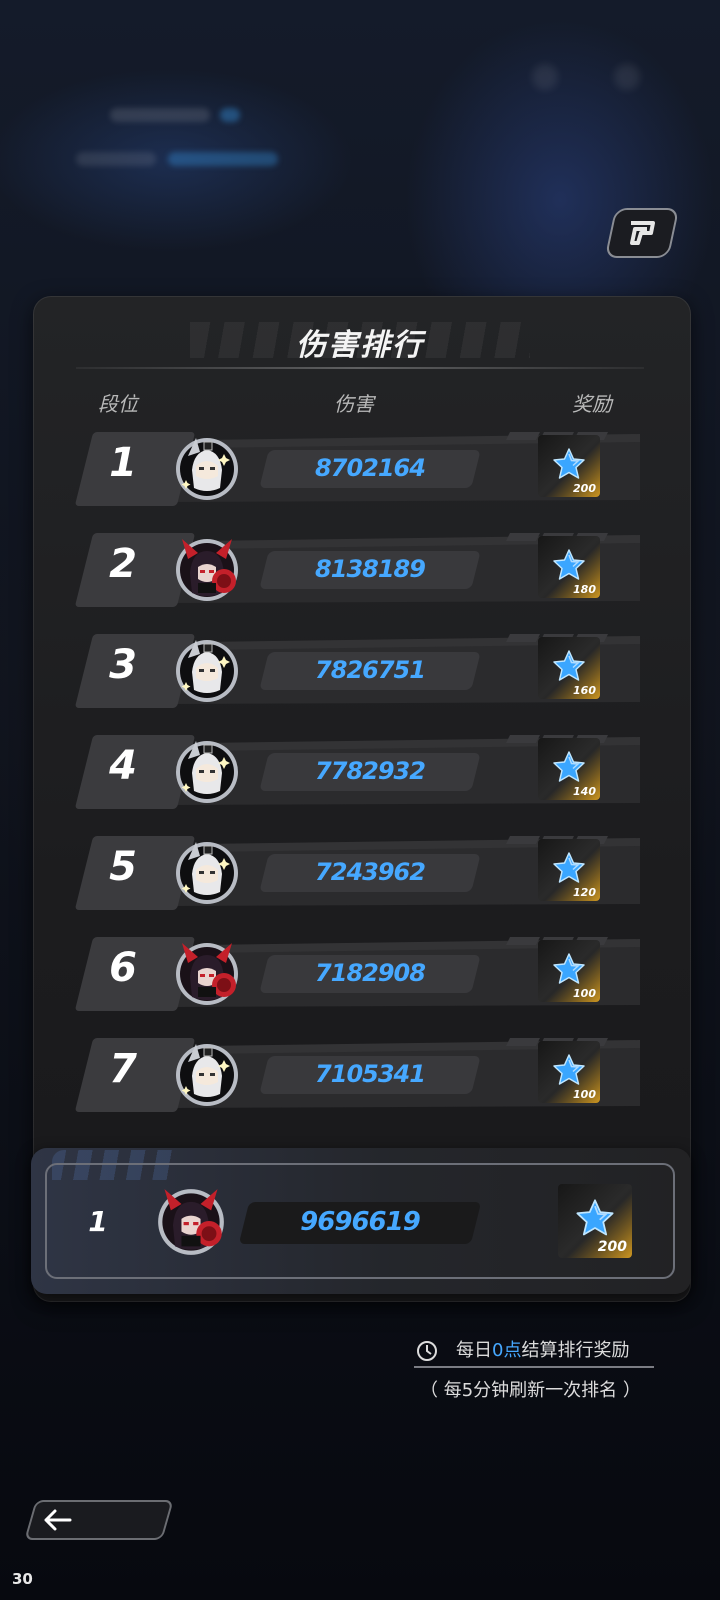  What do you see at coordinates (123, 867) in the screenshot?
I see `rank-number: 5` at bounding box center [123, 867].